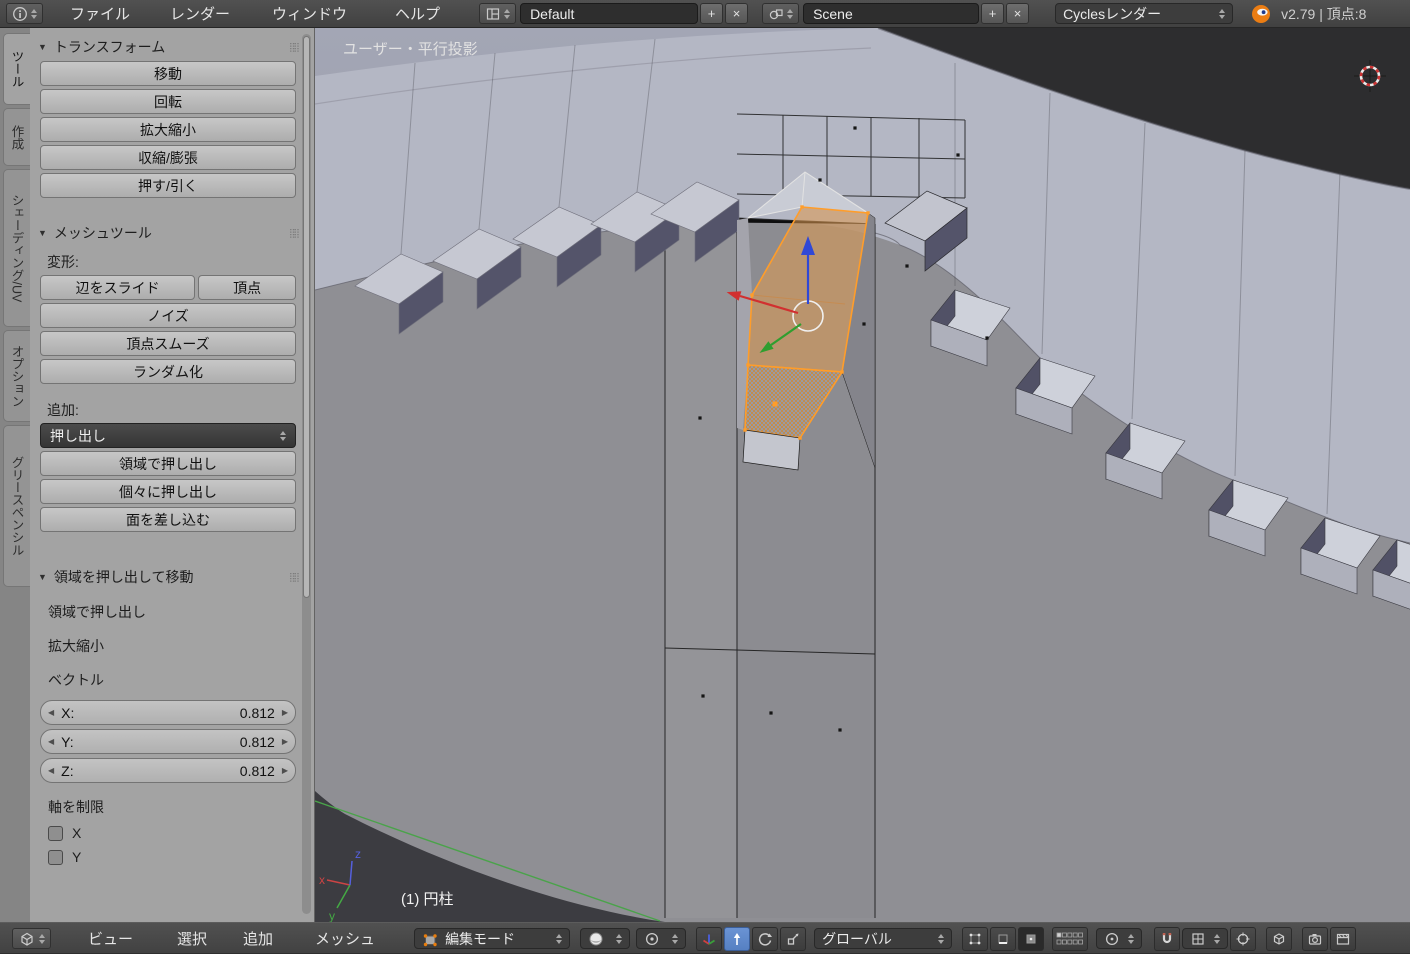  What do you see at coordinates (1315, 938) in the screenshot?
I see `opengl-render-image-button` at bounding box center [1315, 938].